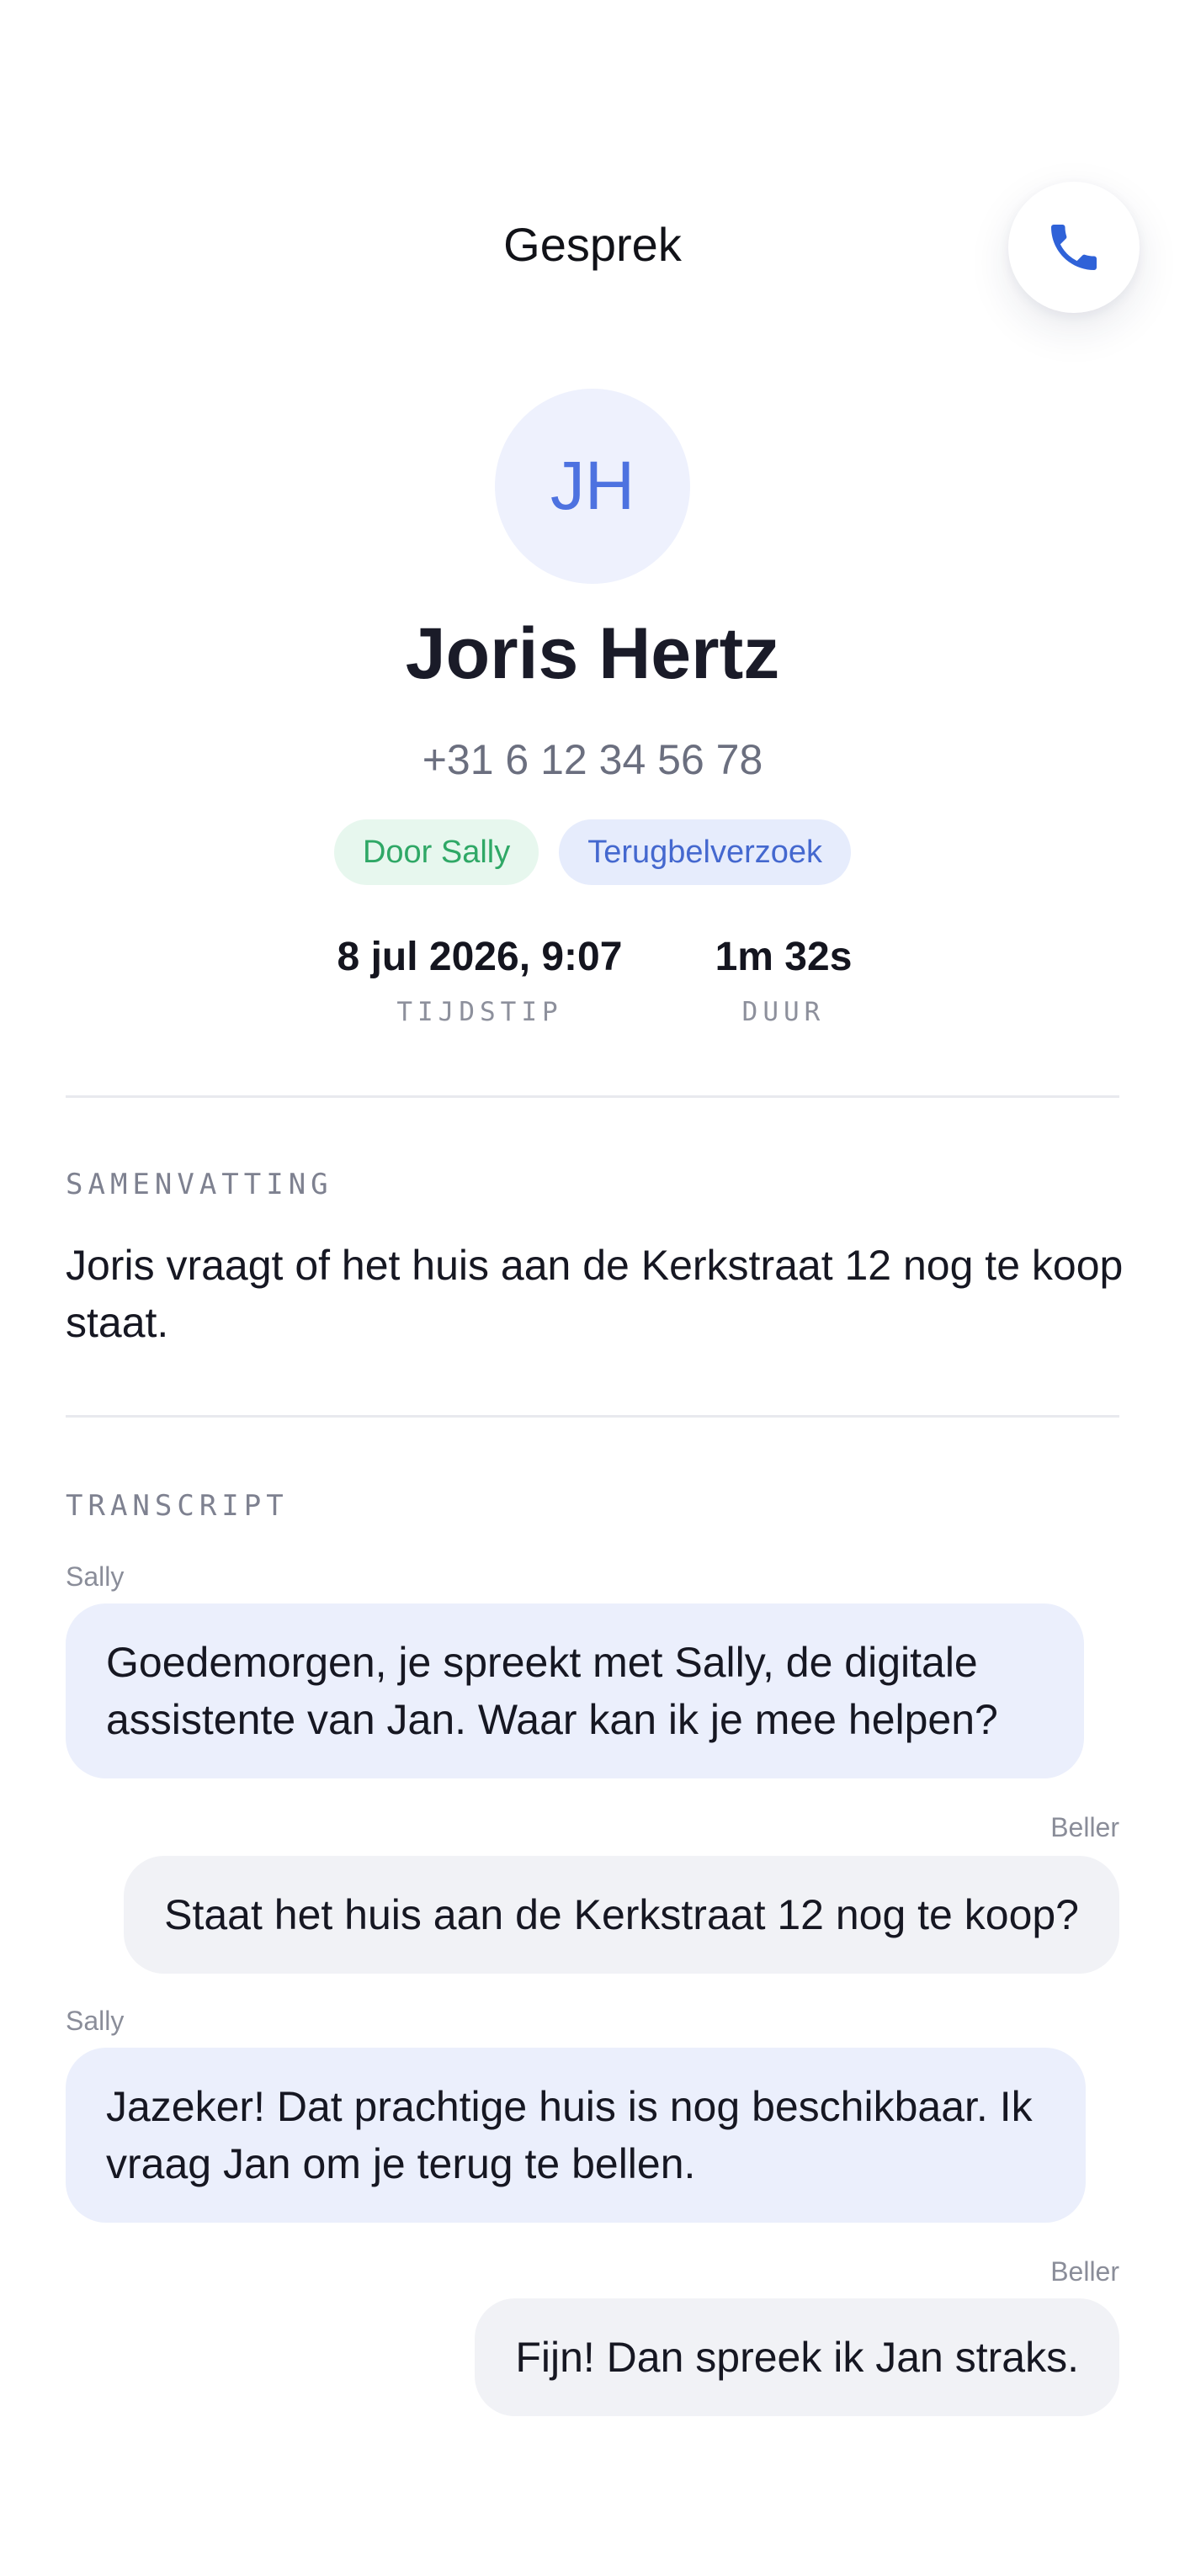 Image resolution: width=1185 pixels, height=2576 pixels. What do you see at coordinates (592, 487) in the screenshot?
I see `avatar: JH` at bounding box center [592, 487].